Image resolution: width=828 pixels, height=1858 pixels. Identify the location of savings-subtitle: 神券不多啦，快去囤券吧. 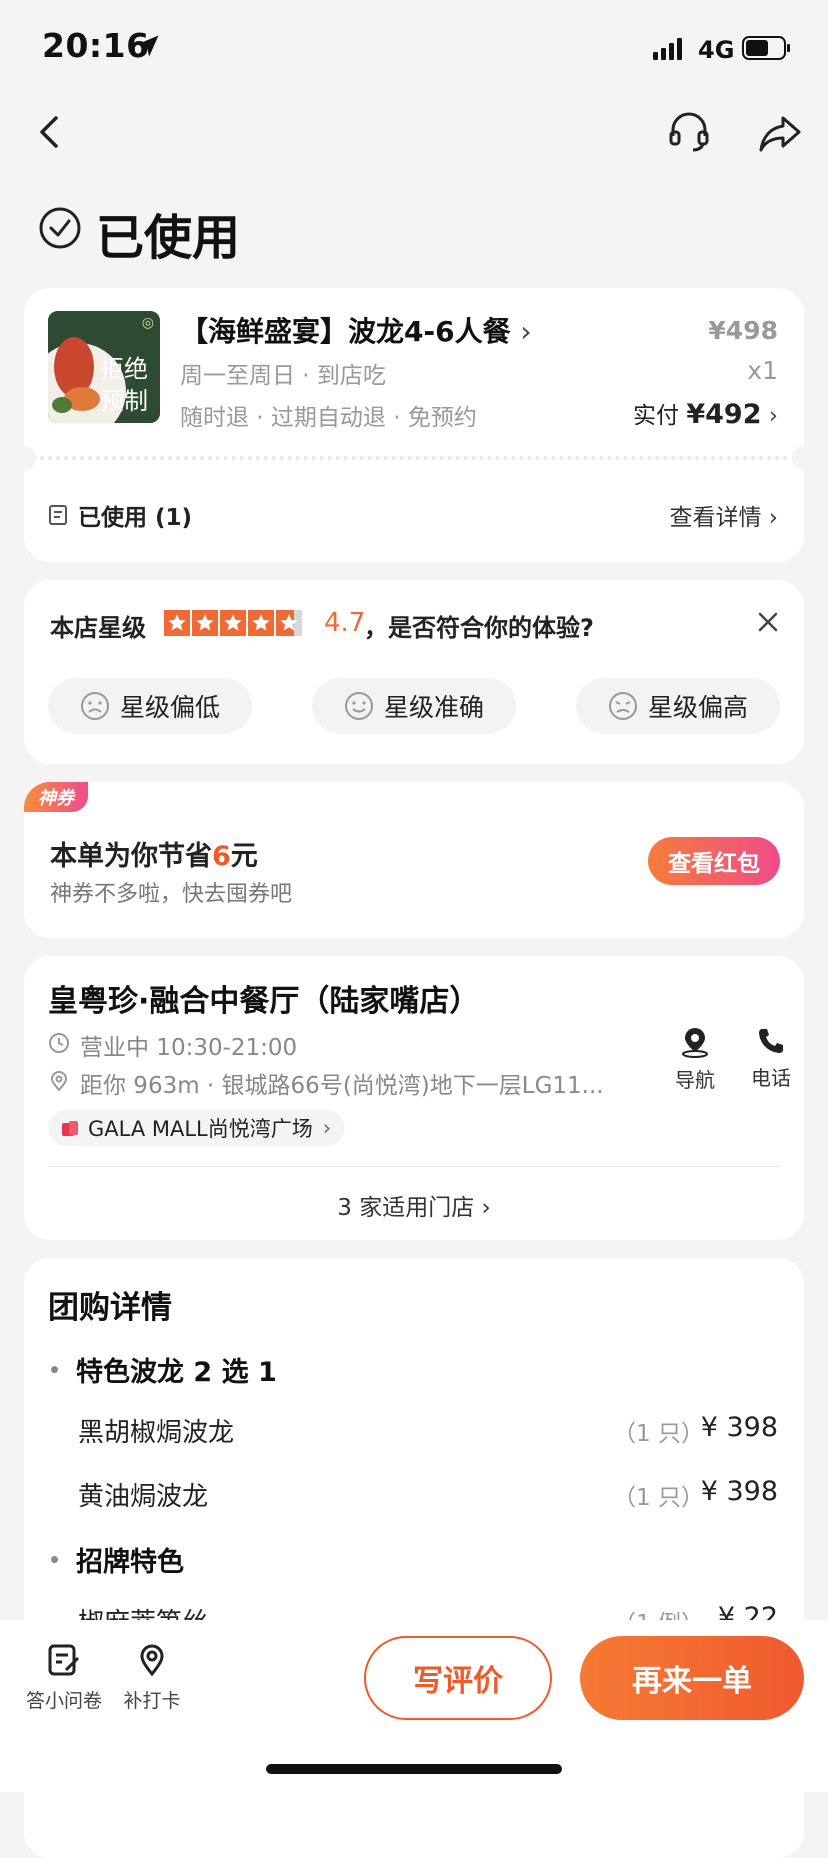
(171, 894).